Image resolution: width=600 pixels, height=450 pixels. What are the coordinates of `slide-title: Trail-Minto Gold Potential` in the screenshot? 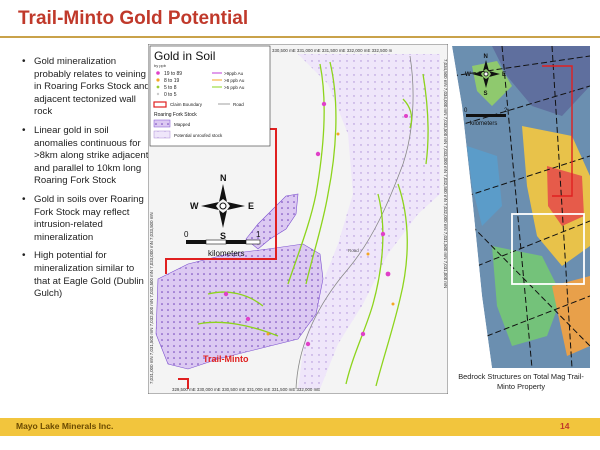 It's located at (133, 18).